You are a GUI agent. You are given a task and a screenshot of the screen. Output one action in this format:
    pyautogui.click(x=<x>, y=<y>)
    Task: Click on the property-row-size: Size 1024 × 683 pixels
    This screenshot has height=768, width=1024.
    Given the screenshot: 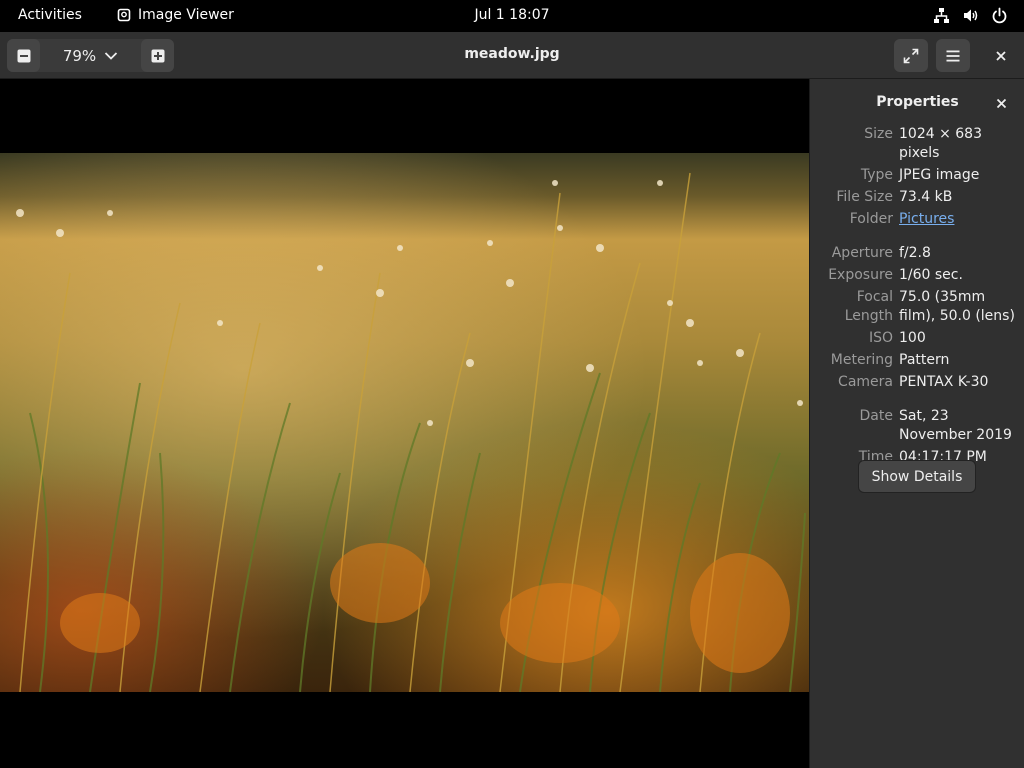 What is the action you would take?
    pyautogui.click(x=917, y=144)
    